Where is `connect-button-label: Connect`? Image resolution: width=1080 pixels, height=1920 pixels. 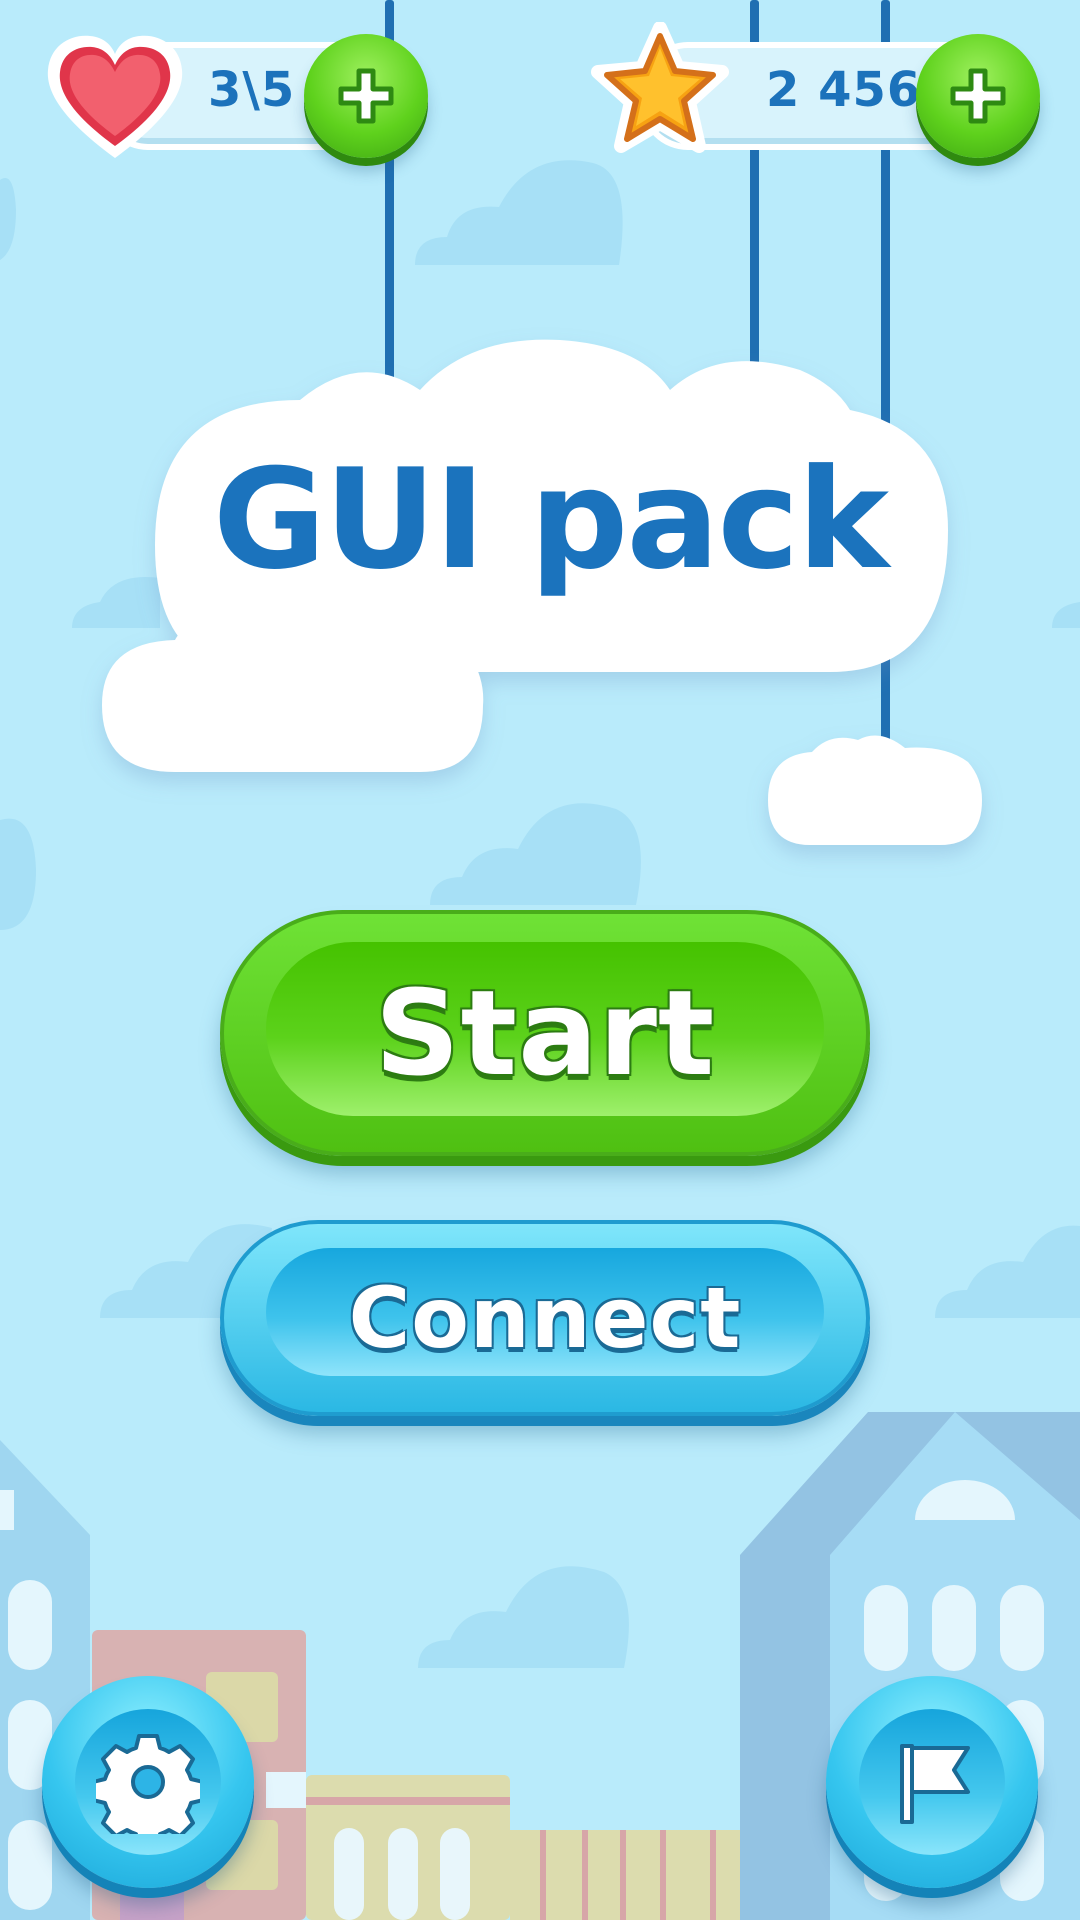
connect-button-label: Connect is located at coordinates (545, 1318).